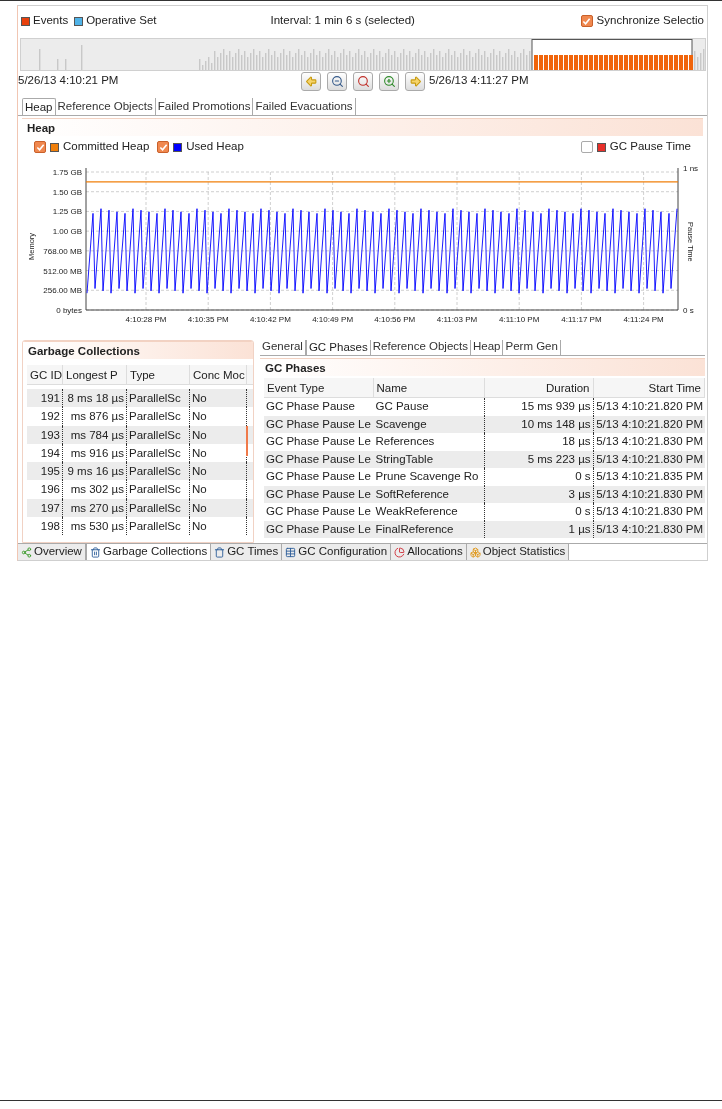 The height and width of the screenshot is (1109, 722). Describe the element at coordinates (649, 387) in the screenshot. I see `column-header: Start Time` at that location.